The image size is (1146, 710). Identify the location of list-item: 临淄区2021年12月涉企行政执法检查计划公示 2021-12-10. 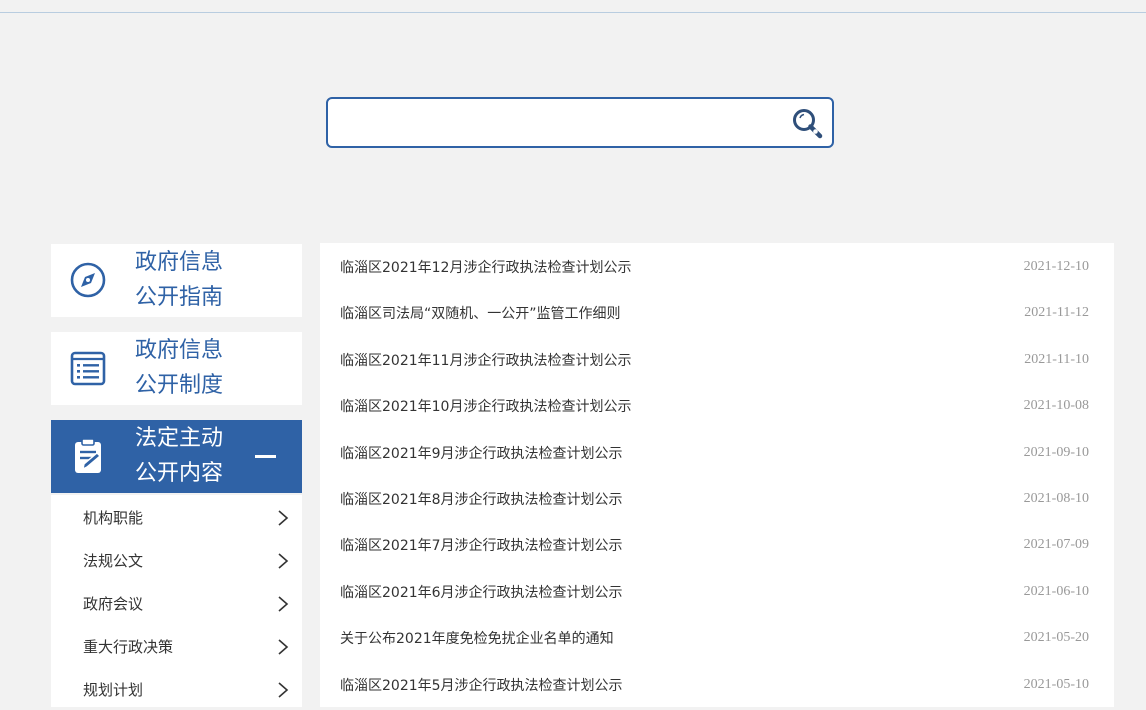
(717, 266).